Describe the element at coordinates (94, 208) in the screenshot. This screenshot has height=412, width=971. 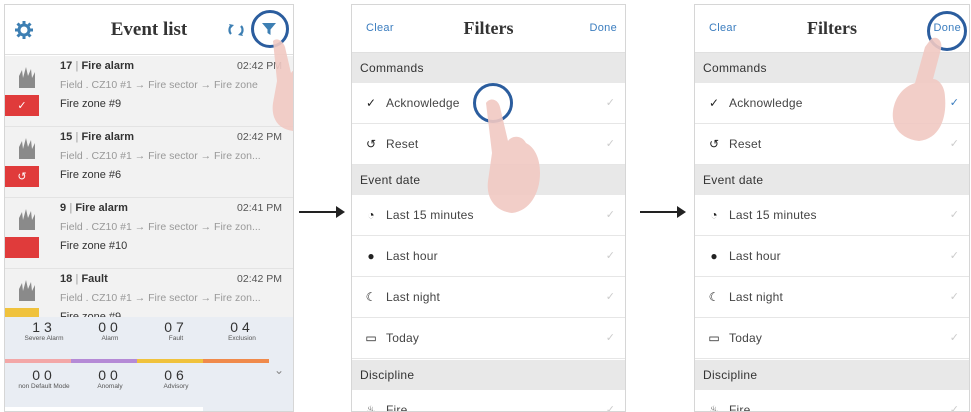
I see `event-title: 9 | Fire alarm` at that location.